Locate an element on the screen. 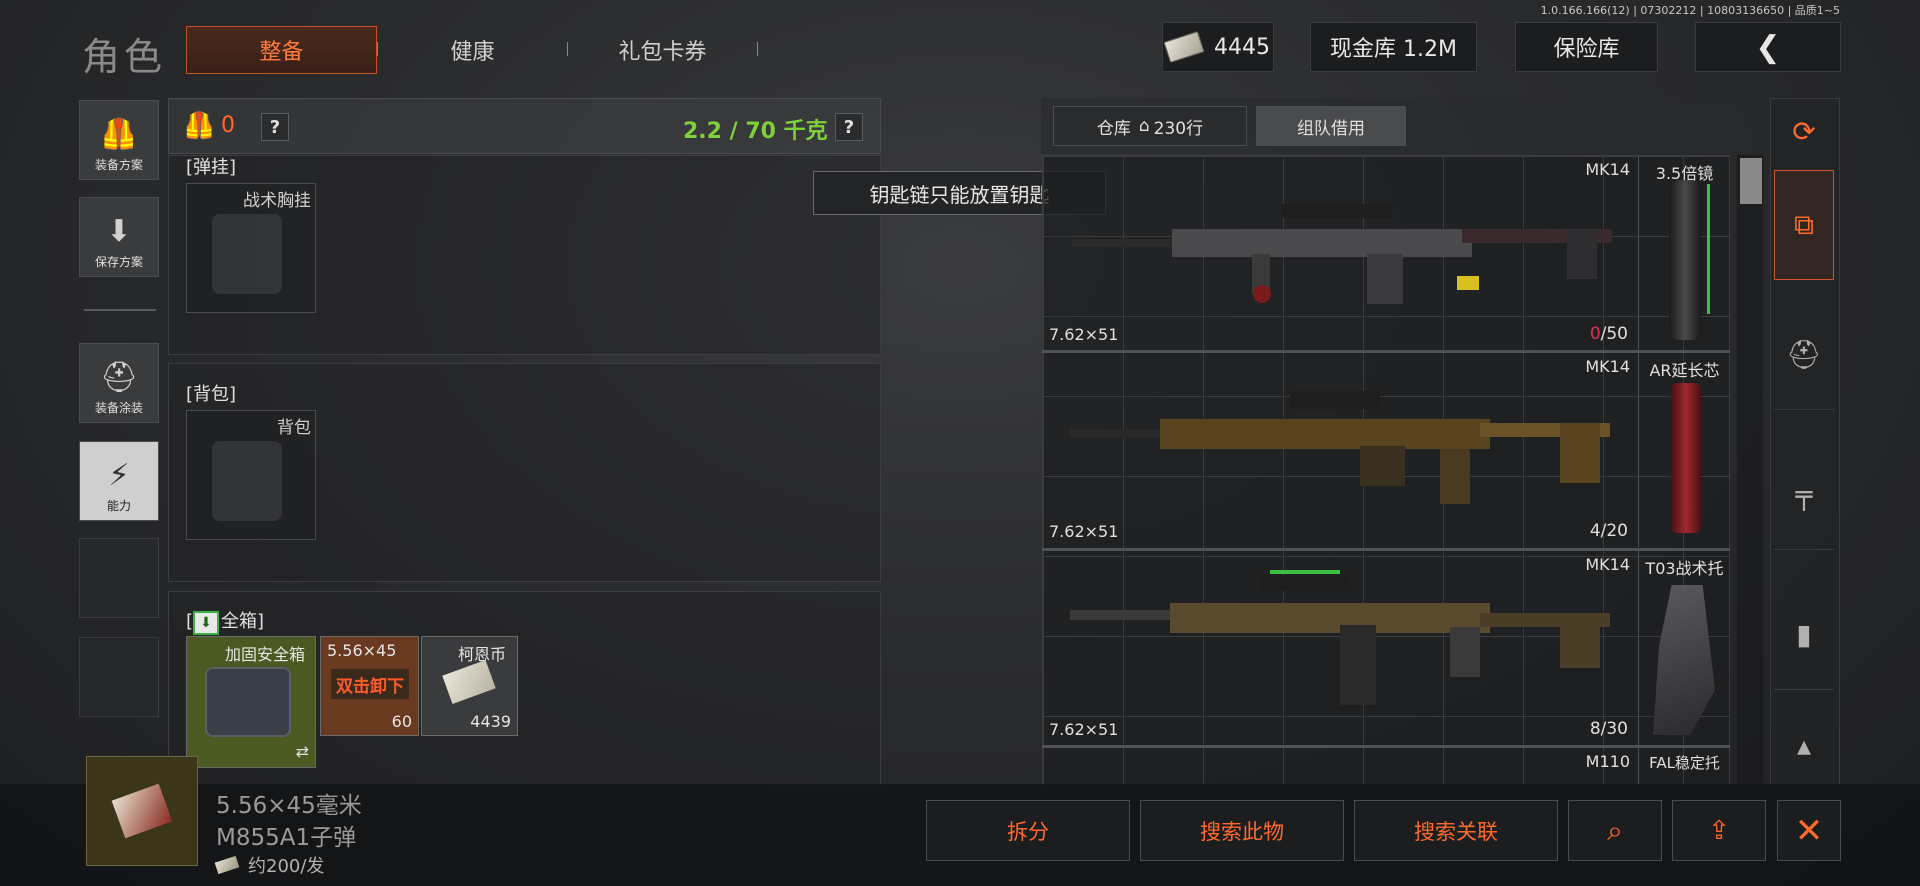 The width and height of the screenshot is (1920, 886). vest-icon: 🦺 is located at coordinates (119, 134).